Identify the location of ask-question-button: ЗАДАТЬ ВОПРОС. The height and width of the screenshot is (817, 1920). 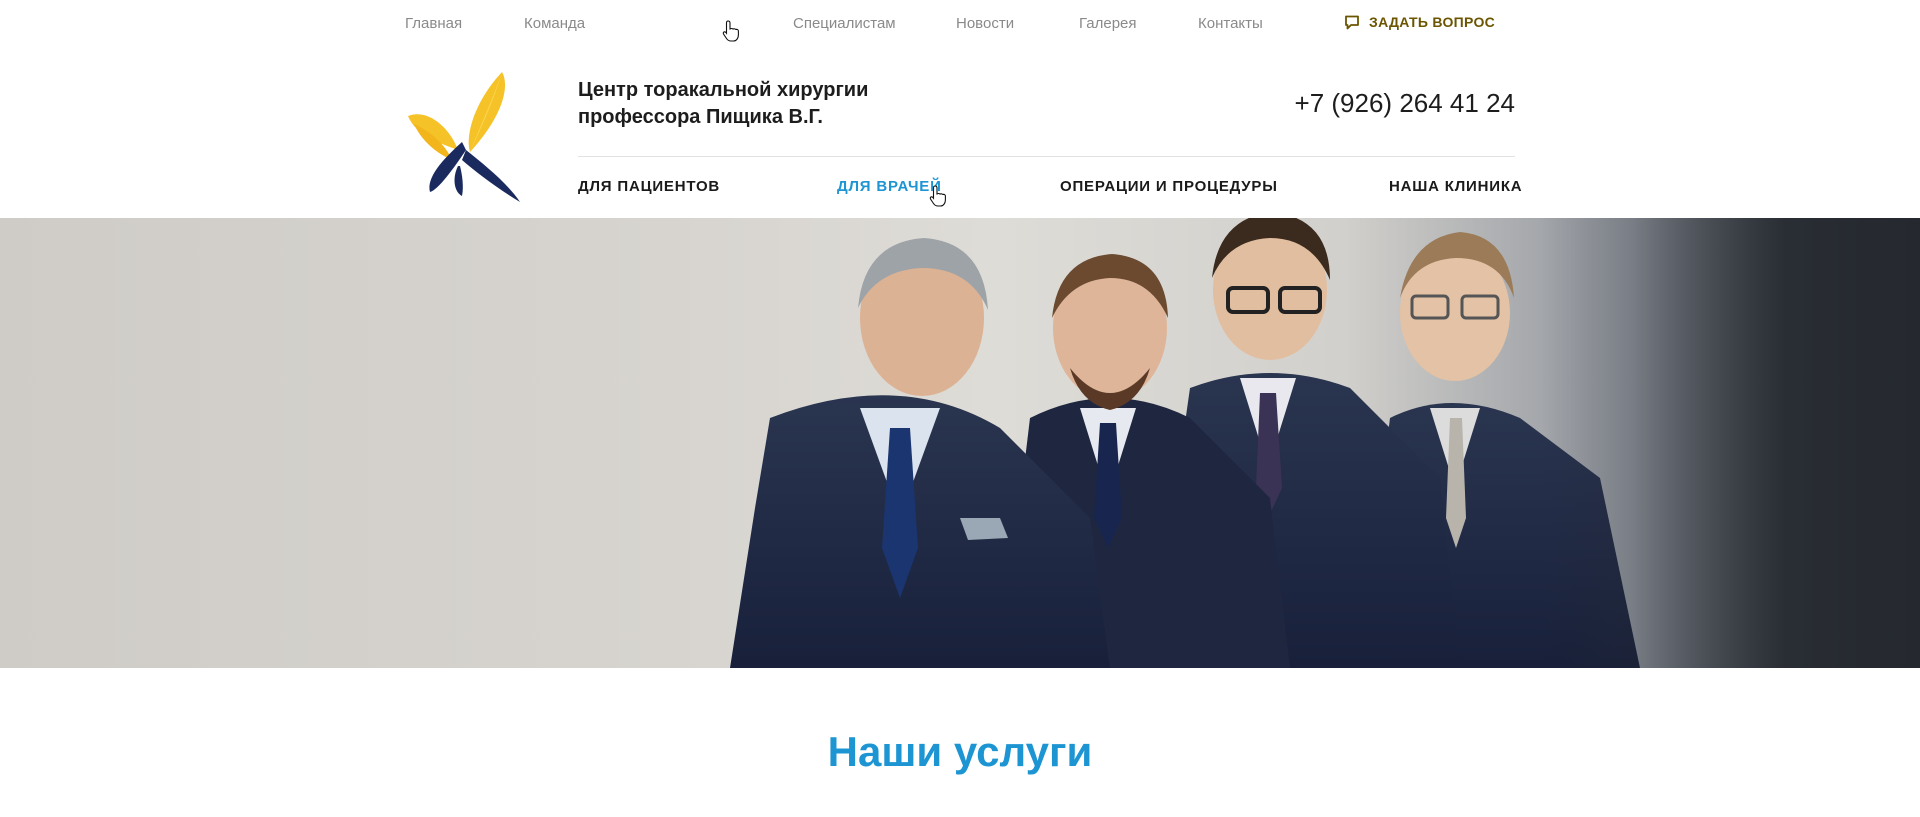
(1419, 22).